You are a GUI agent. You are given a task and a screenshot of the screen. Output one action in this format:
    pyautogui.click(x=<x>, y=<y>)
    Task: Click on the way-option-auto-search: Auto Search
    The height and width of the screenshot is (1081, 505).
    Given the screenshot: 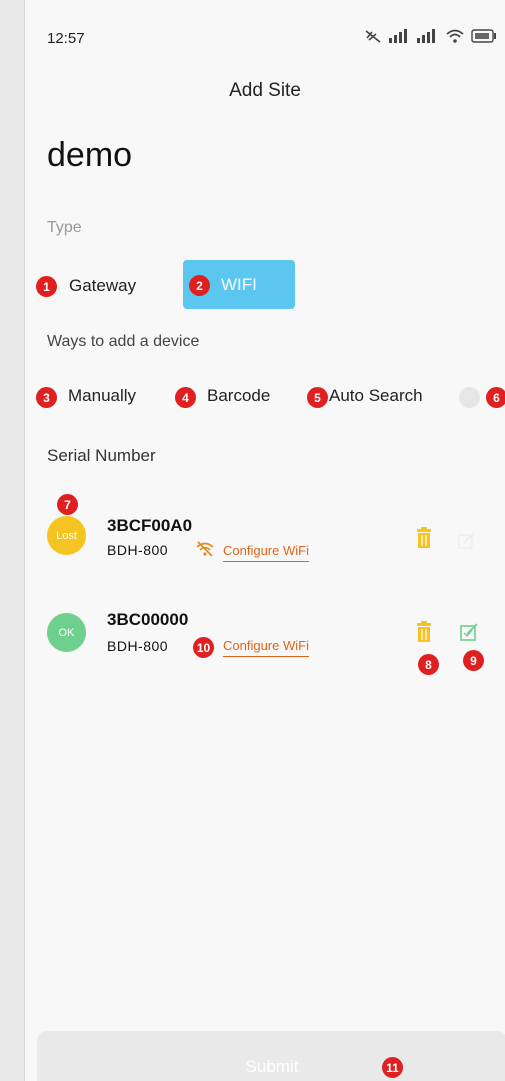 What is the action you would take?
    pyautogui.click(x=376, y=396)
    